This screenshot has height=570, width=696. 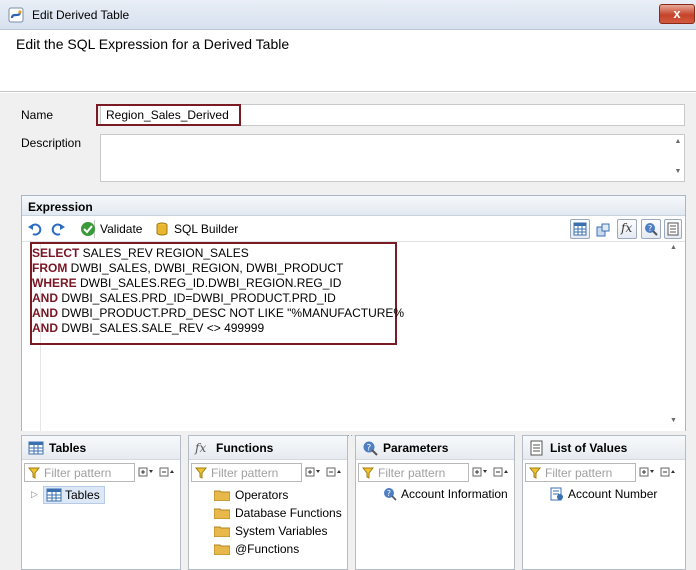 I want to click on tree-item-label: @Functions, so click(x=267, y=549).